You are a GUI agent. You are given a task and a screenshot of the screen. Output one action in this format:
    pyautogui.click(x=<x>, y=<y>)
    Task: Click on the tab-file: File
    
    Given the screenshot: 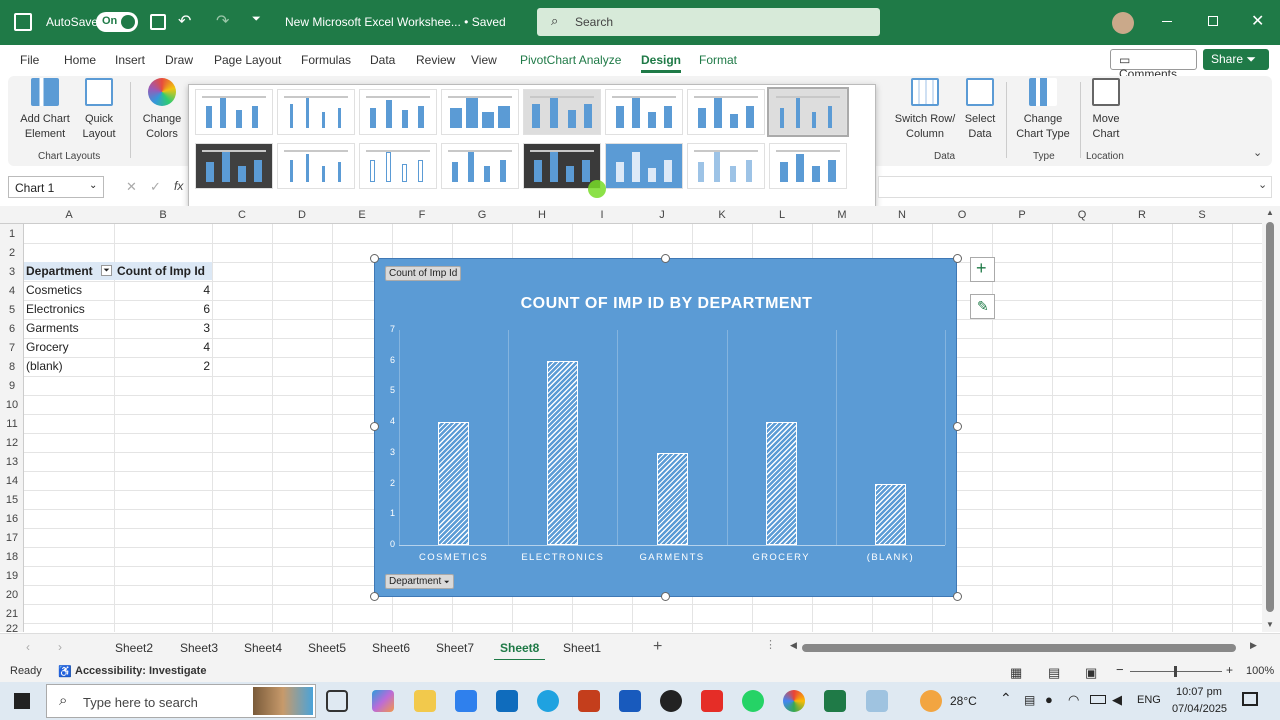 What is the action you would take?
    pyautogui.click(x=29, y=60)
    